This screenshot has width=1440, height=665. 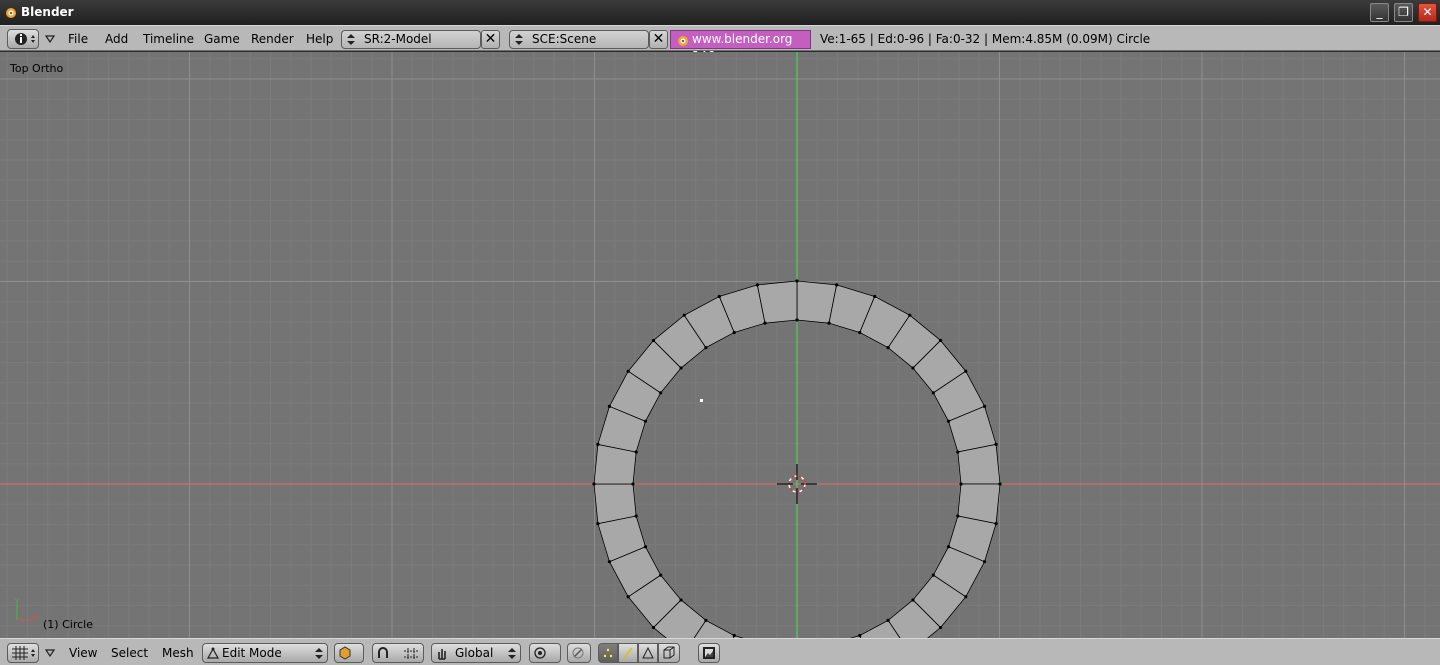 What do you see at coordinates (116, 39) in the screenshot?
I see `menu-add: Add` at bounding box center [116, 39].